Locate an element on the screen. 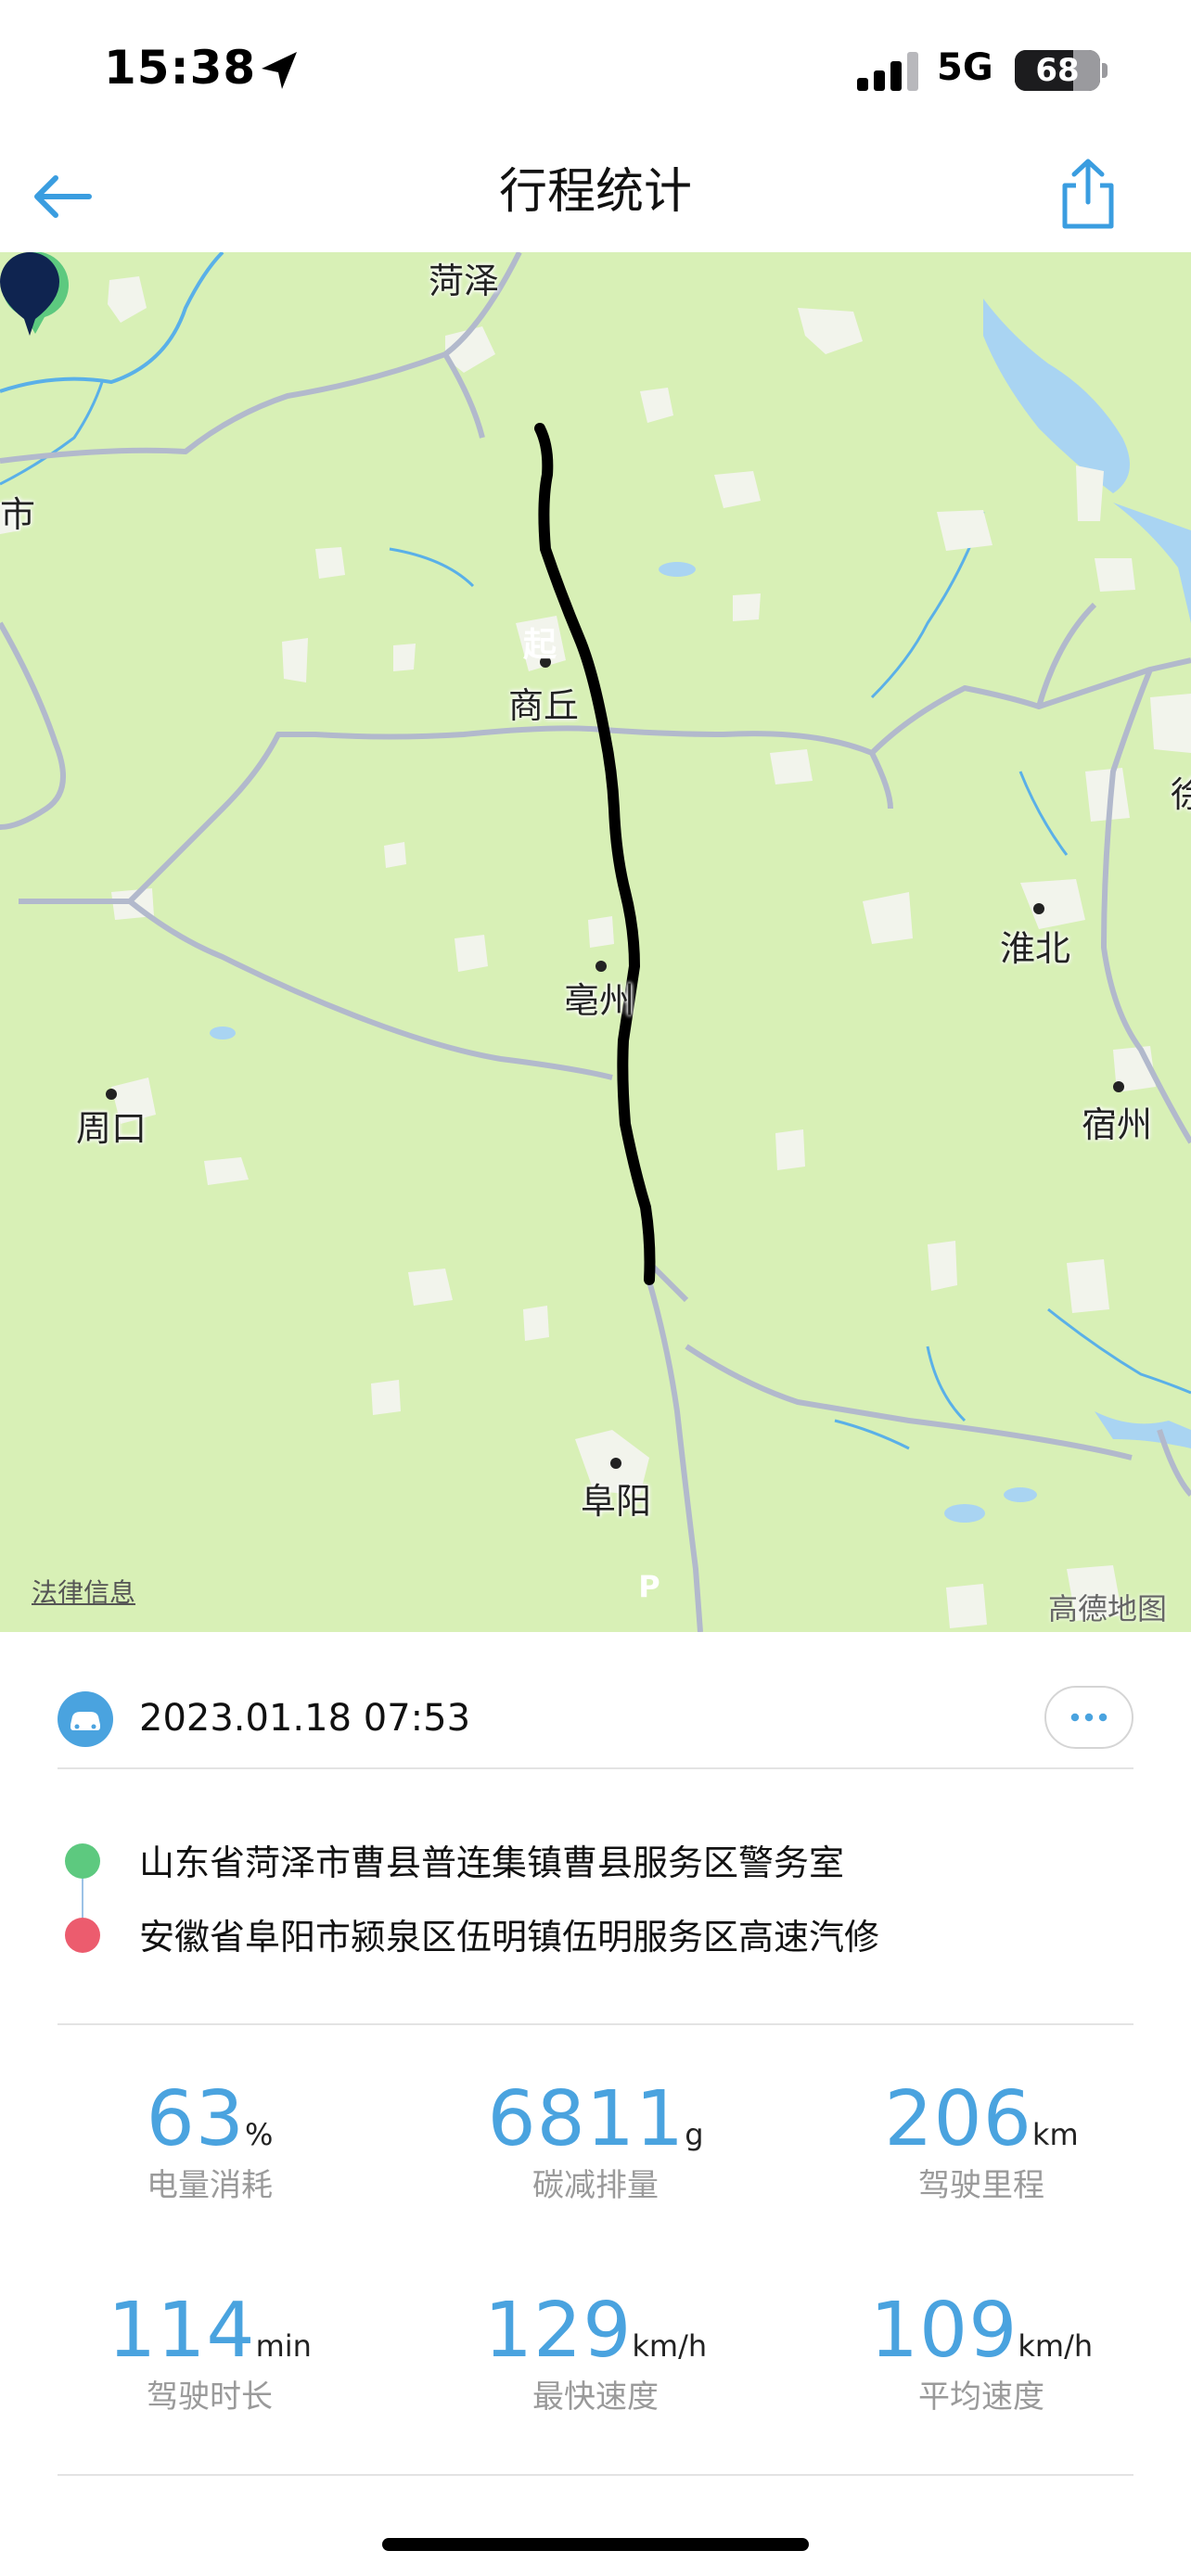 Image resolution: width=1191 pixels, height=2576 pixels. stat-energy: 63% 电量消耗 is located at coordinates (209, 2144).